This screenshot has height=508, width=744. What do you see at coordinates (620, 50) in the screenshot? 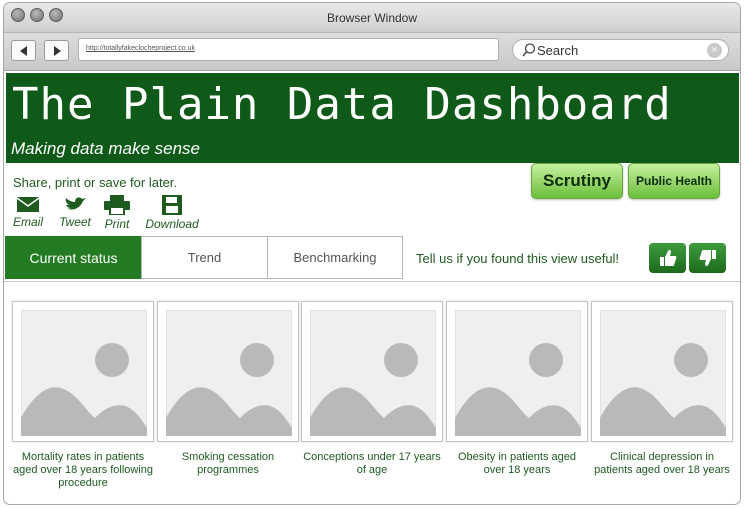
I see `search-input: Search ×` at bounding box center [620, 50].